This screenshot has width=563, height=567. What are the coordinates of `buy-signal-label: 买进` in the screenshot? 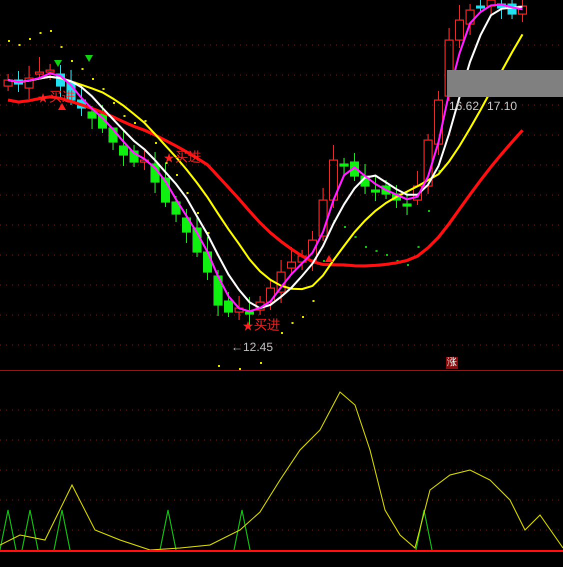 It's located at (267, 324).